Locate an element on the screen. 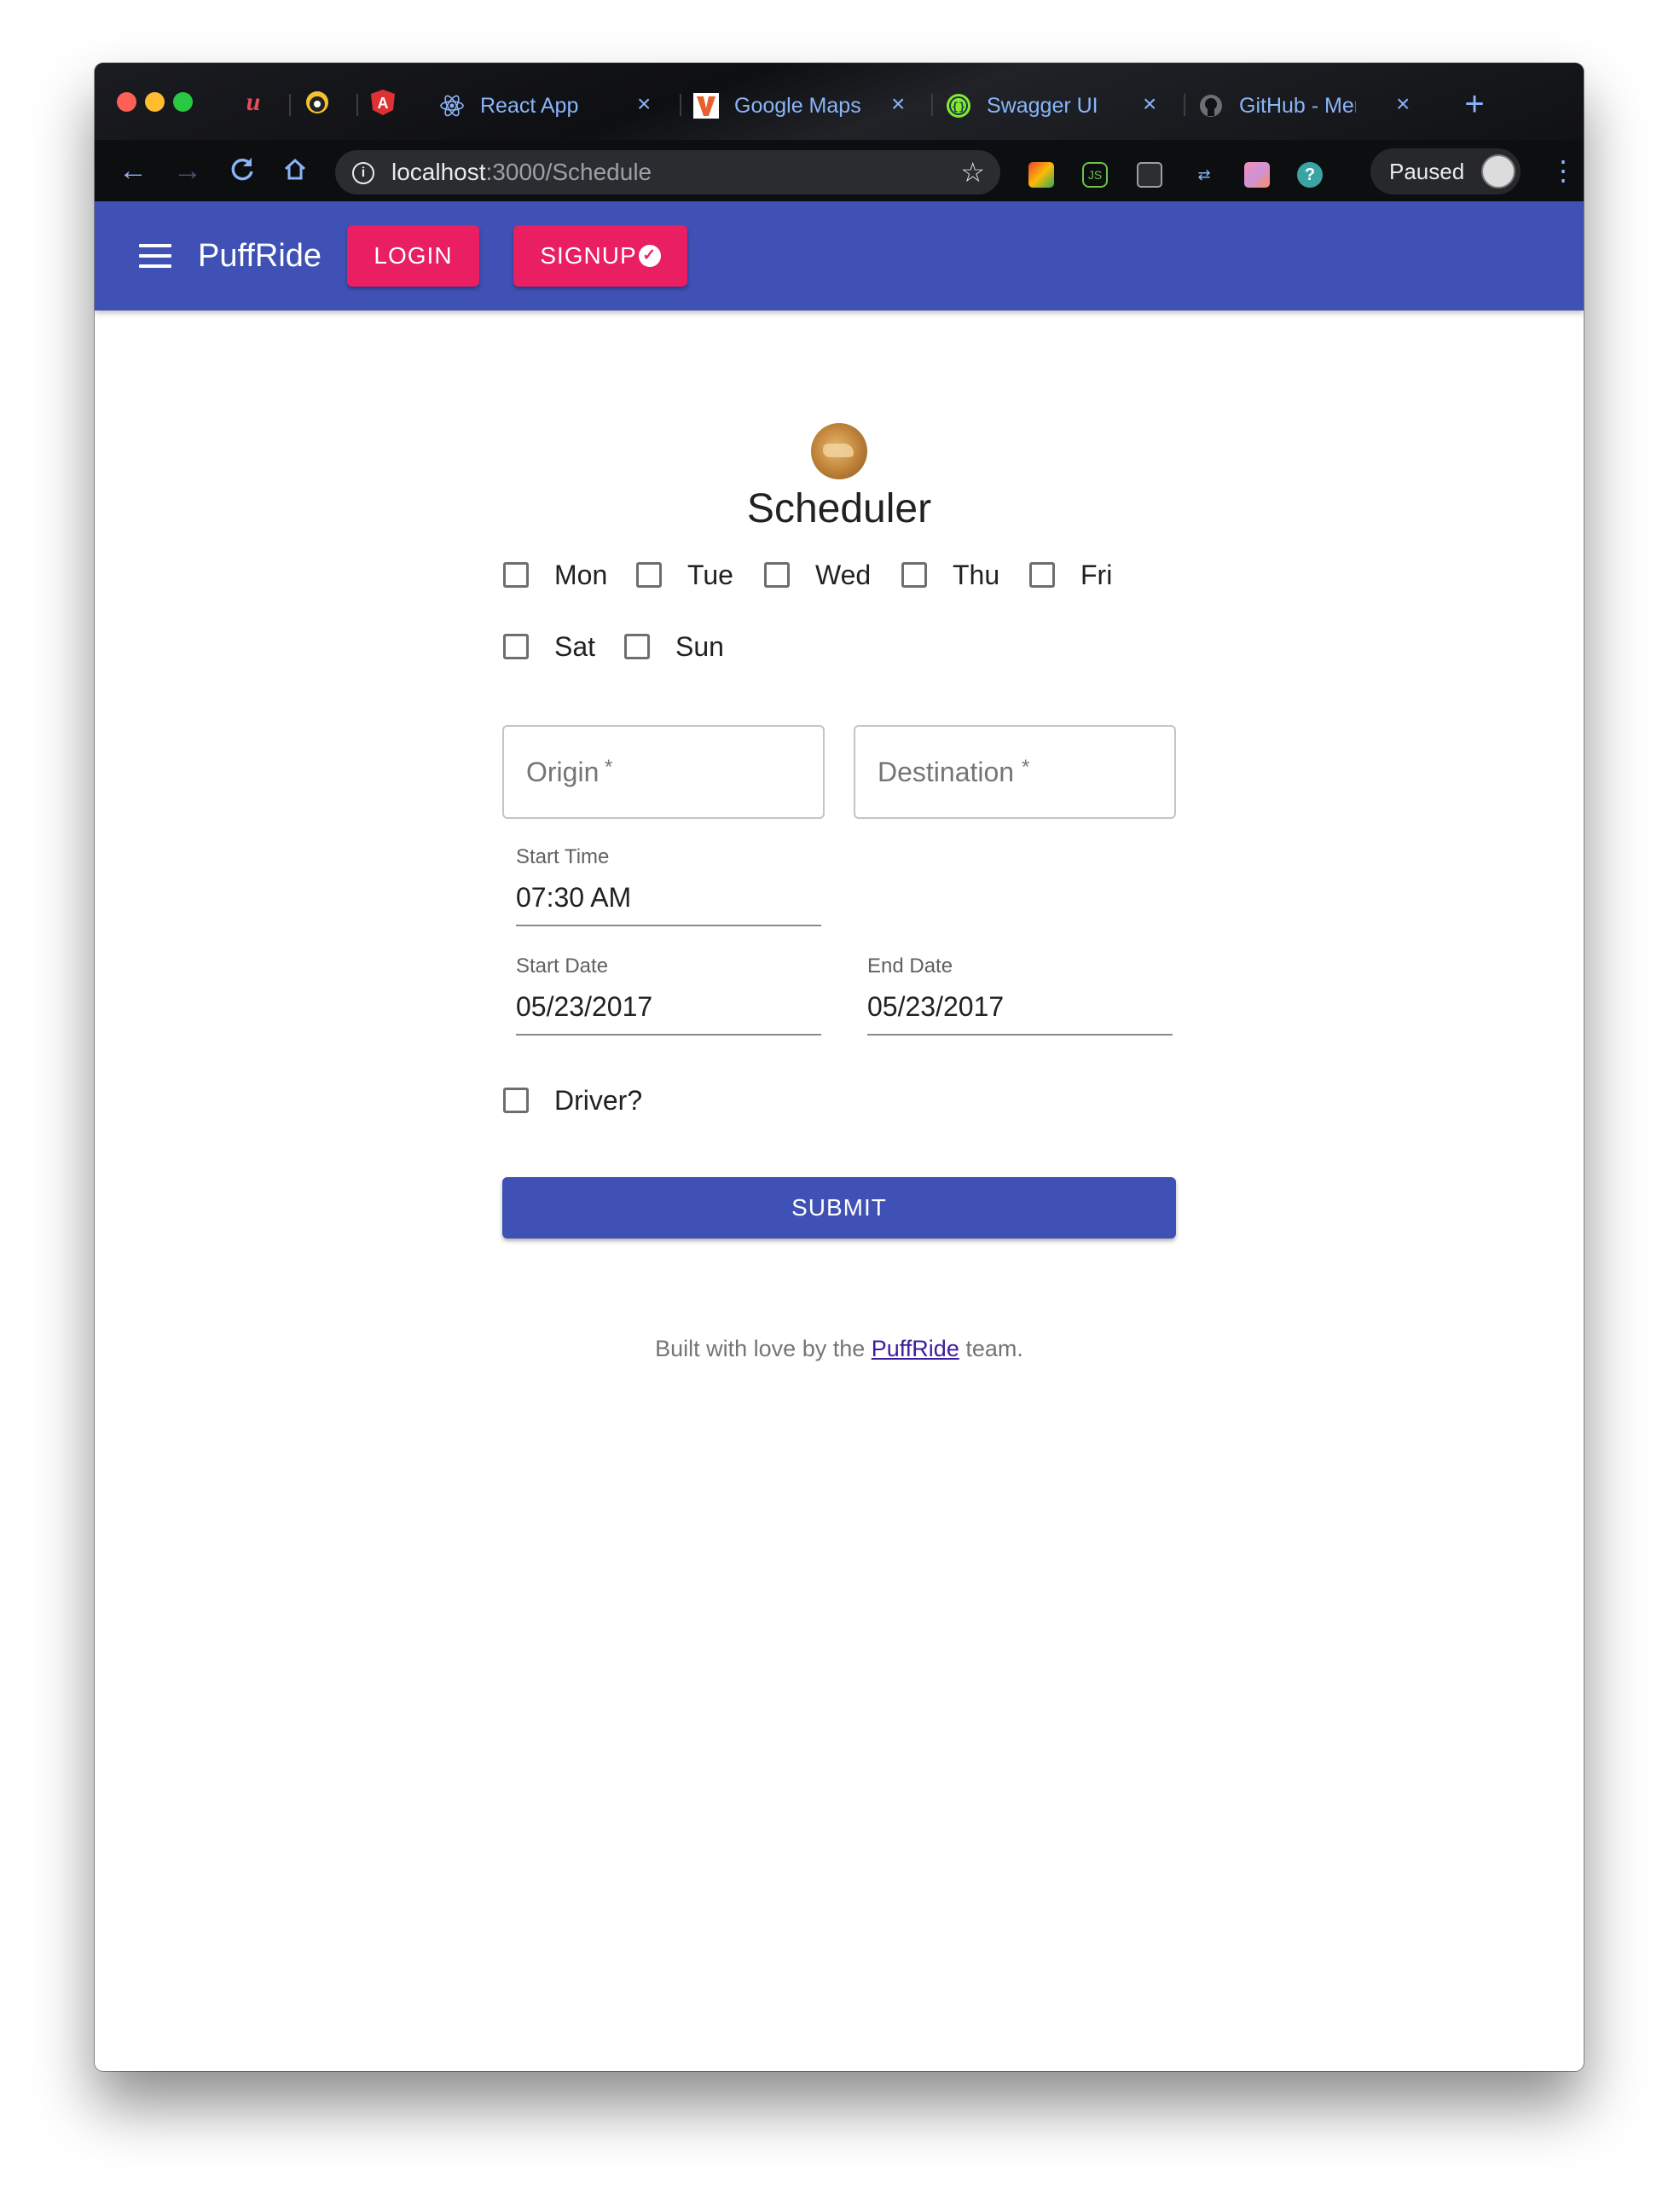 Image resolution: width=1680 pixels, height=2199 pixels. tab-google-maps: Google Maps Platform is located at coordinates (777, 106).